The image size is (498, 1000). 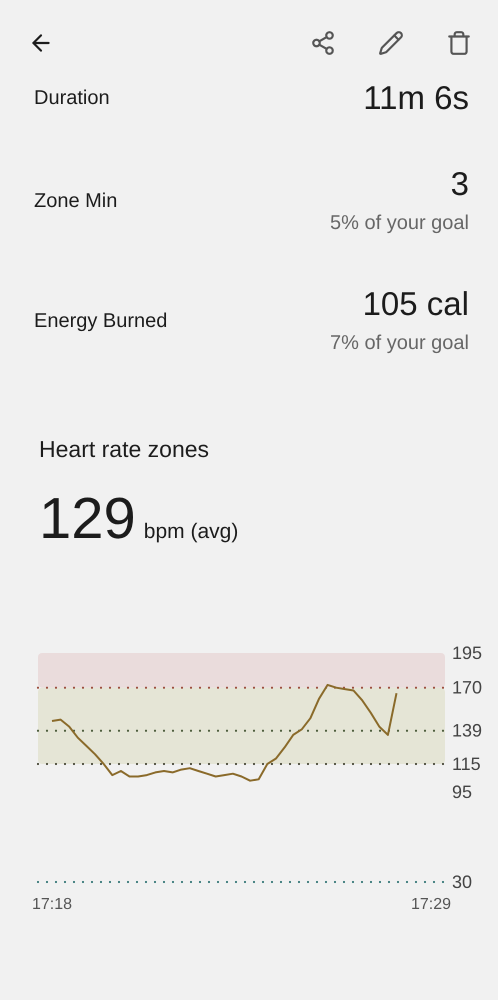 I want to click on y-tick-label: 139, so click(x=467, y=730).